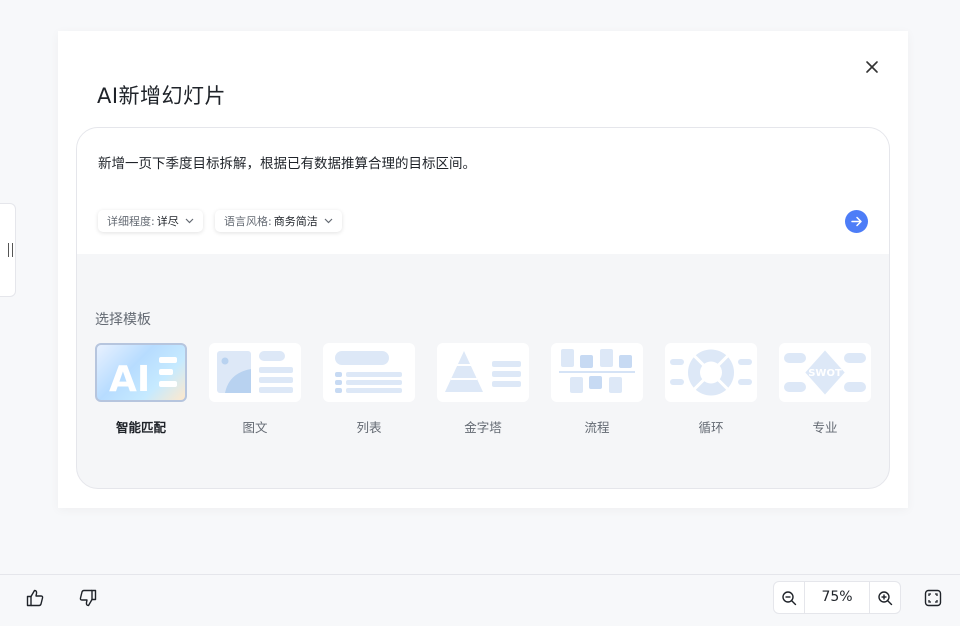  I want to click on thumbs-up-icon, so click(35, 598).